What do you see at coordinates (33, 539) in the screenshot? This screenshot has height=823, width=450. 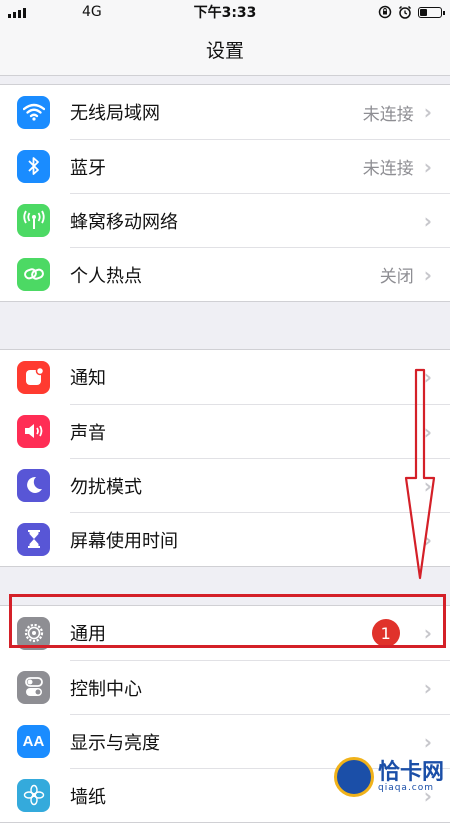 I see `hourglass-icon` at bounding box center [33, 539].